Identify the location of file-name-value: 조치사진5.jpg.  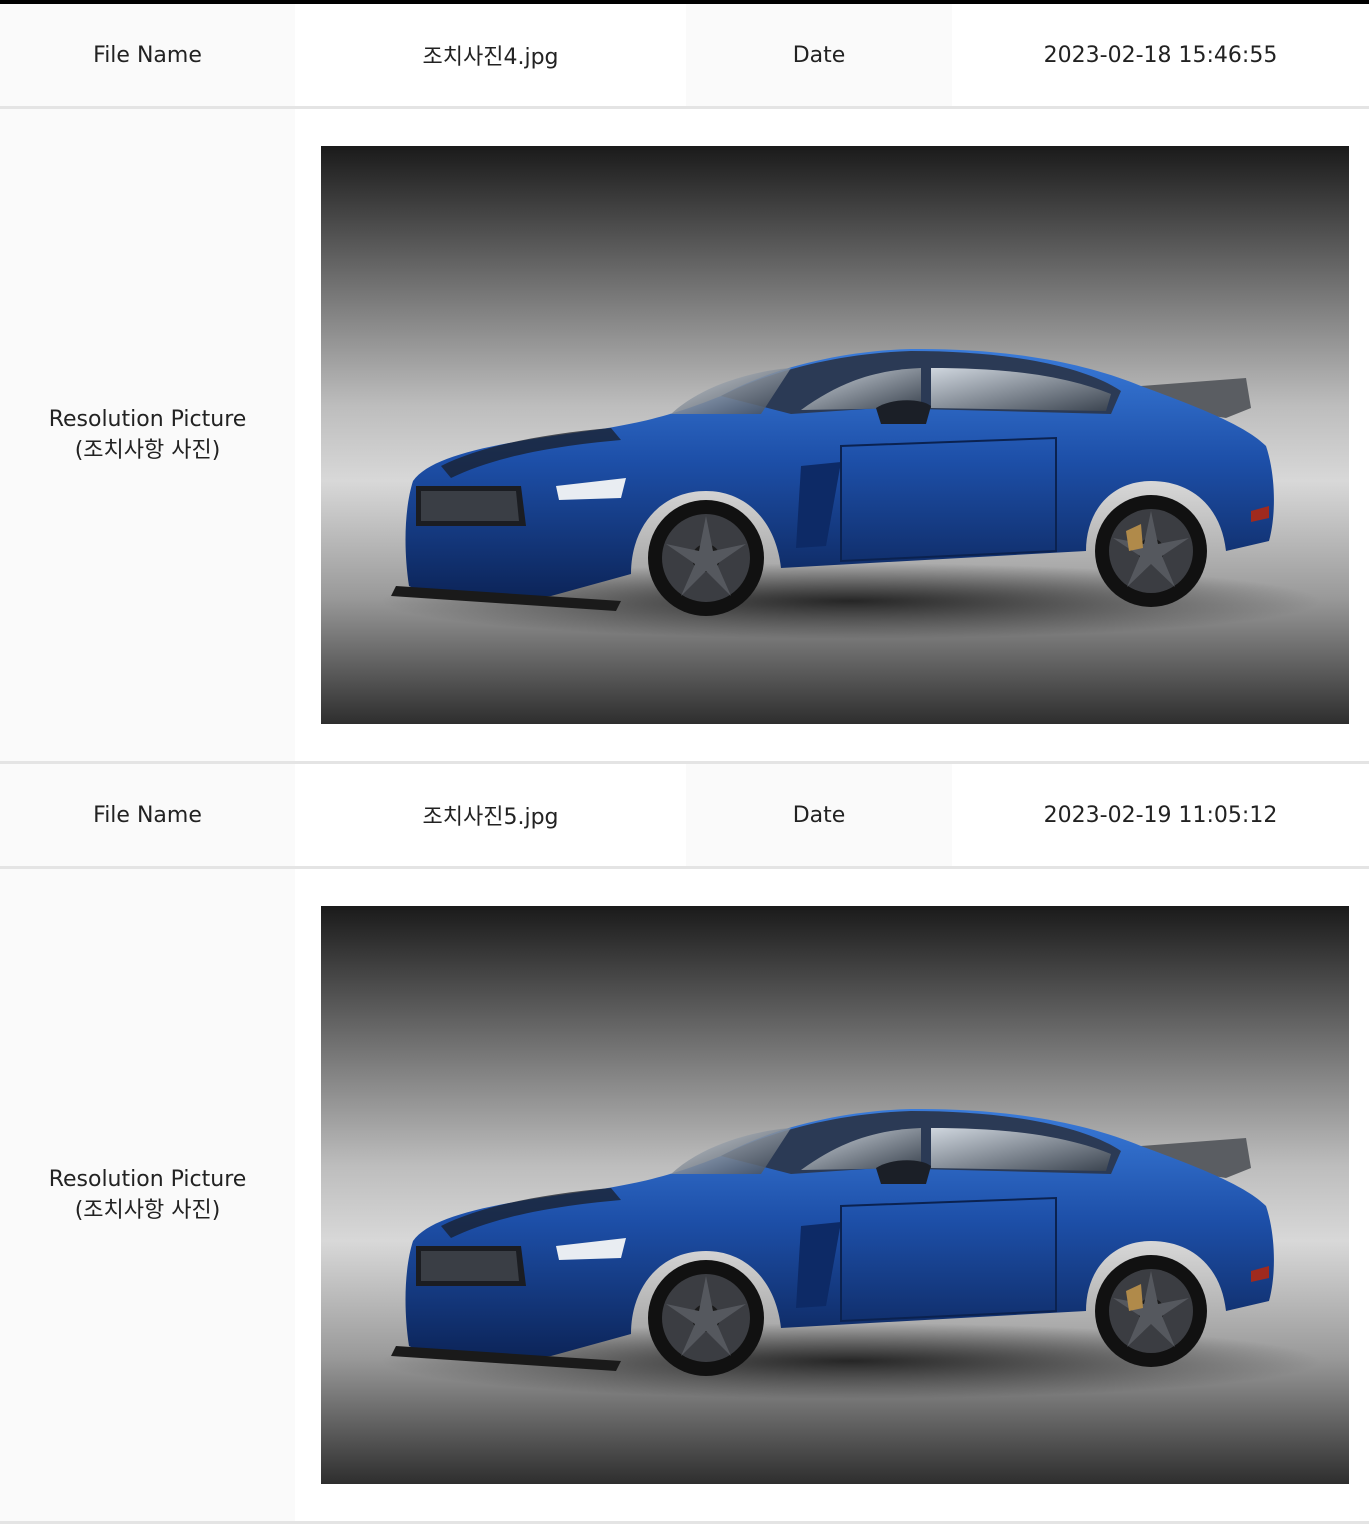
(490, 815).